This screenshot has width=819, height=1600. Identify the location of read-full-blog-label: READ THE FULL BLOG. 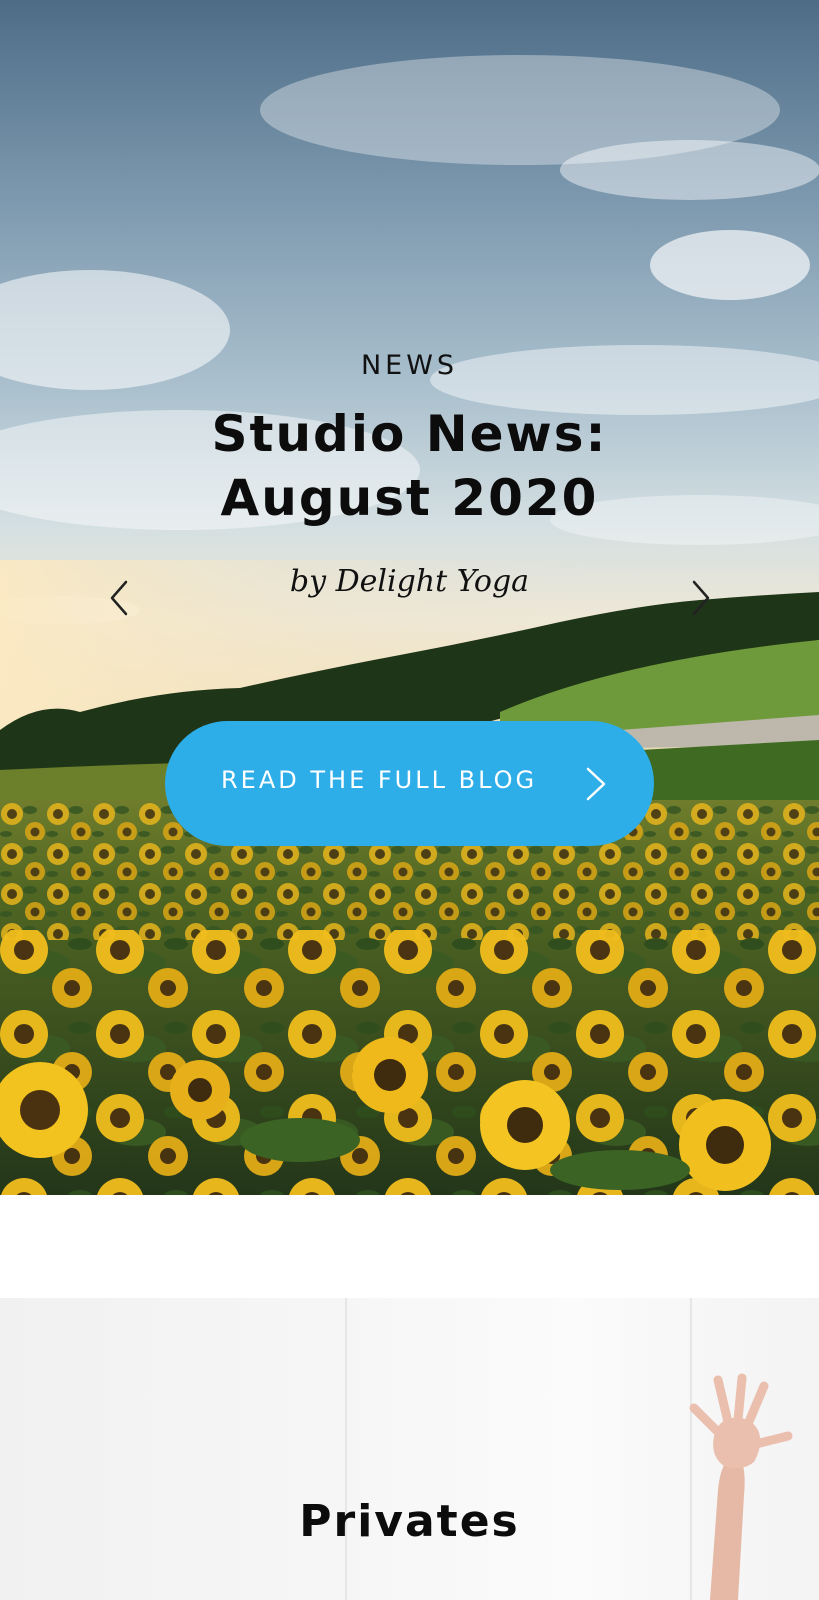
(379, 780).